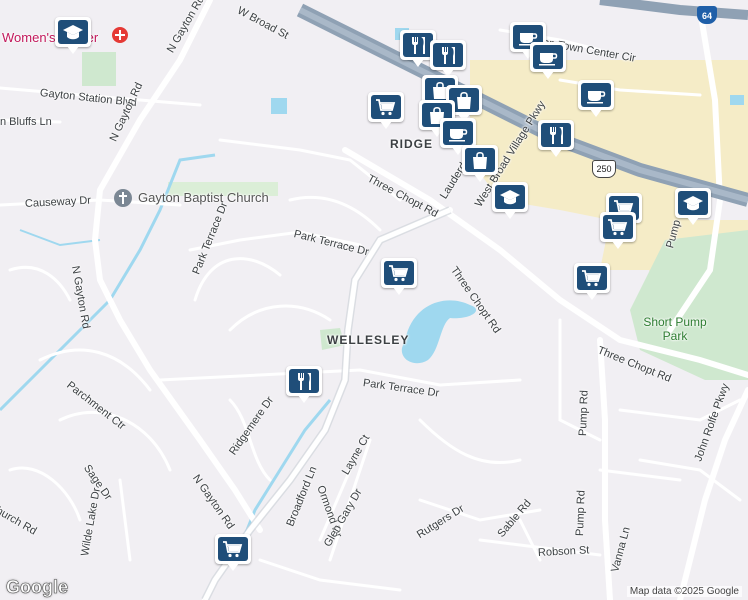 Image resolution: width=748 pixels, height=600 pixels. What do you see at coordinates (120, 35) in the screenshot?
I see `hospital-icon` at bounding box center [120, 35].